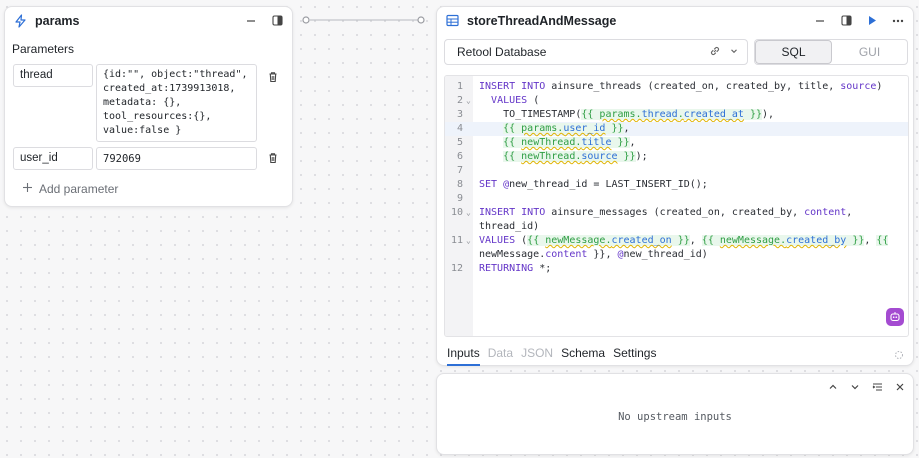  What do you see at coordinates (463, 356) in the screenshot?
I see `tab-inputs: Inputs` at bounding box center [463, 356].